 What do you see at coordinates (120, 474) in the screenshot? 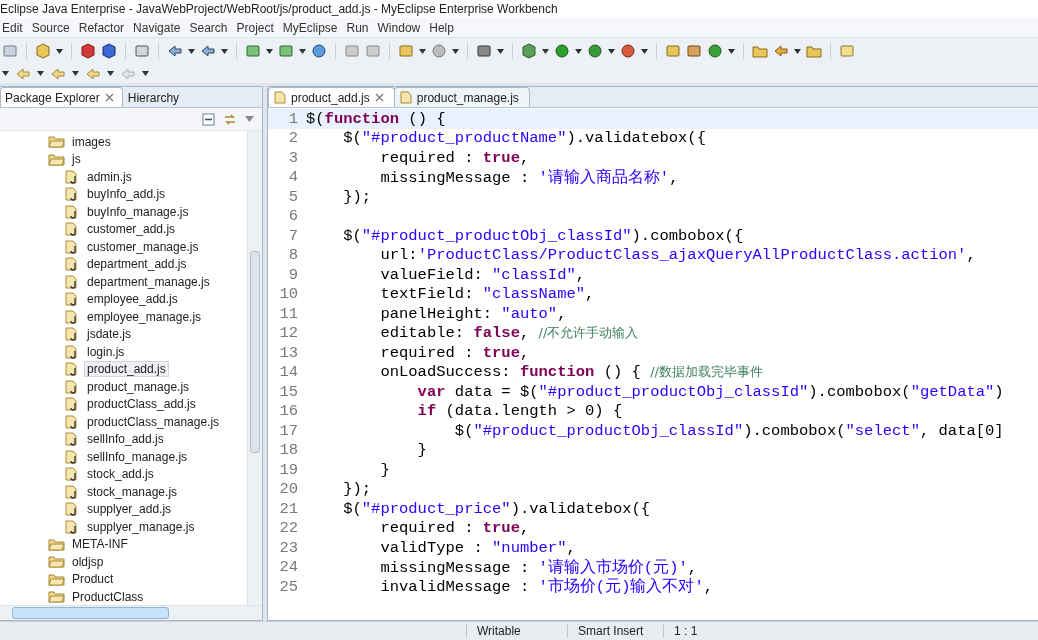
I see `tree-item: stock_add.js` at bounding box center [120, 474].